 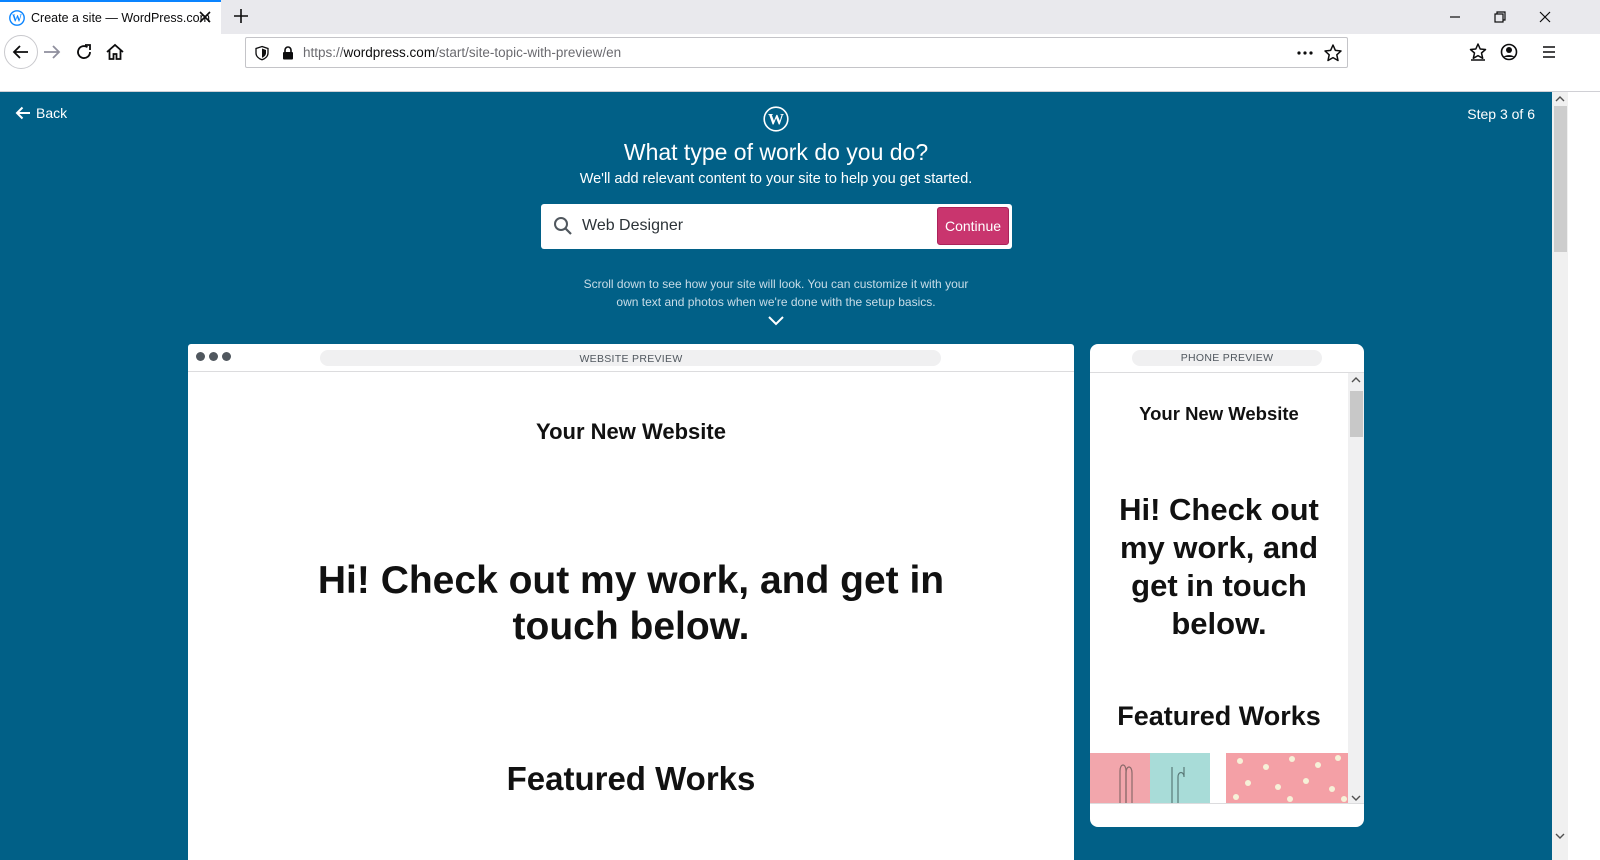 What do you see at coordinates (1219, 716) in the screenshot?
I see `phone-featured-heading: Featured Works` at bounding box center [1219, 716].